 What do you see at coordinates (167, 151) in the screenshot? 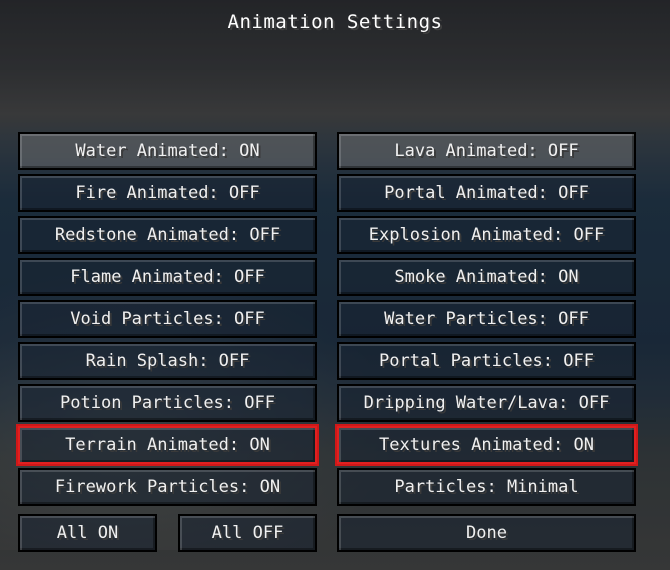
I see `water-animated-button: Water Animated: ON` at bounding box center [167, 151].